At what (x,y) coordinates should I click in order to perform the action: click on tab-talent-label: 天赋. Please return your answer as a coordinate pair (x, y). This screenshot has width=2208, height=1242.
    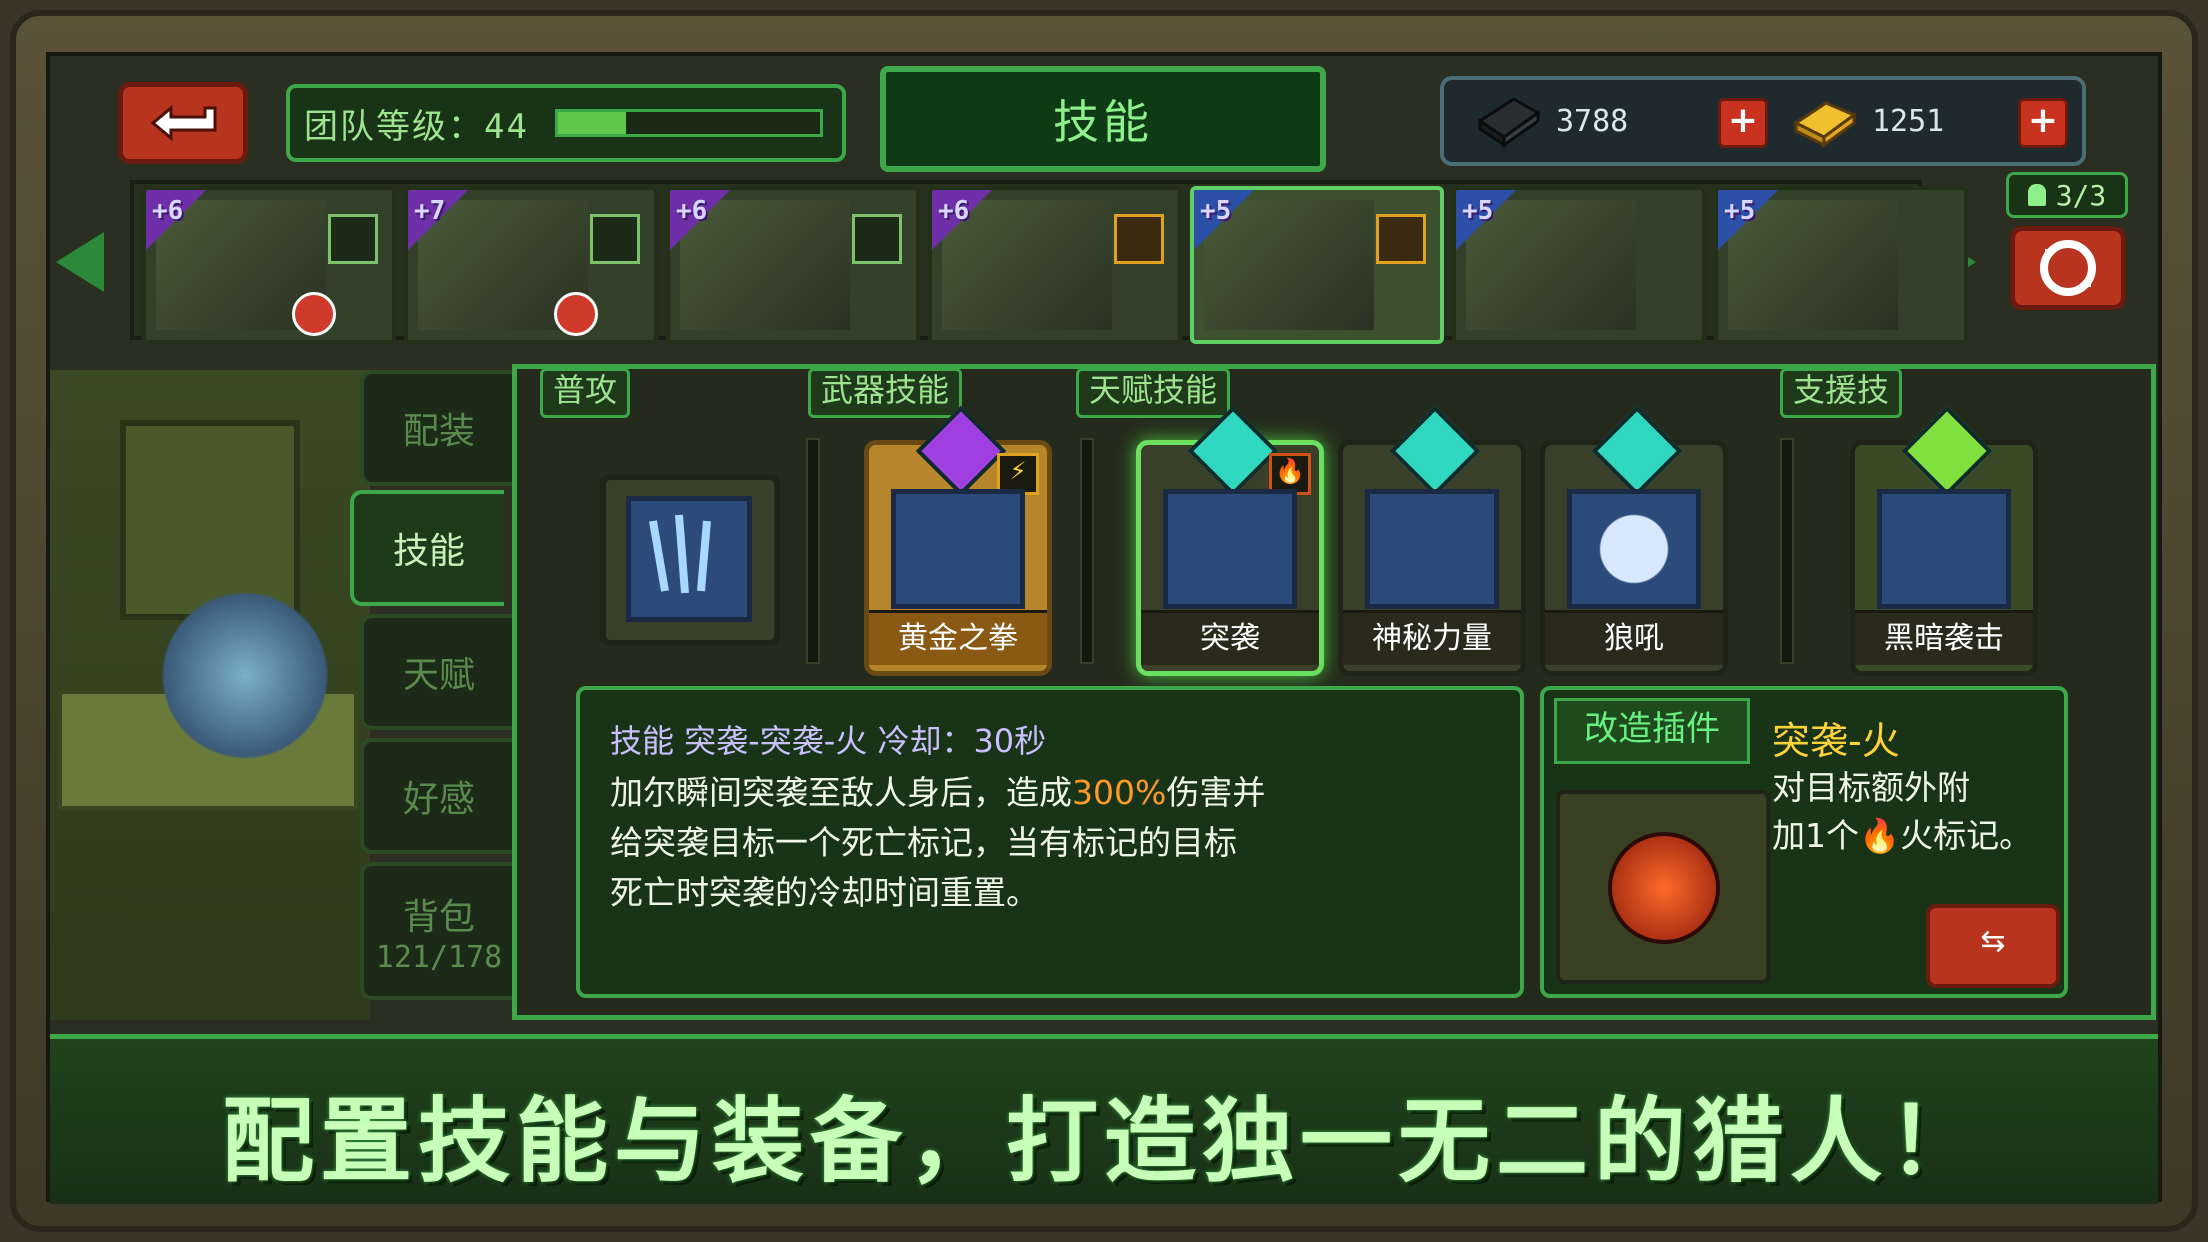
    Looking at the image, I should click on (438, 675).